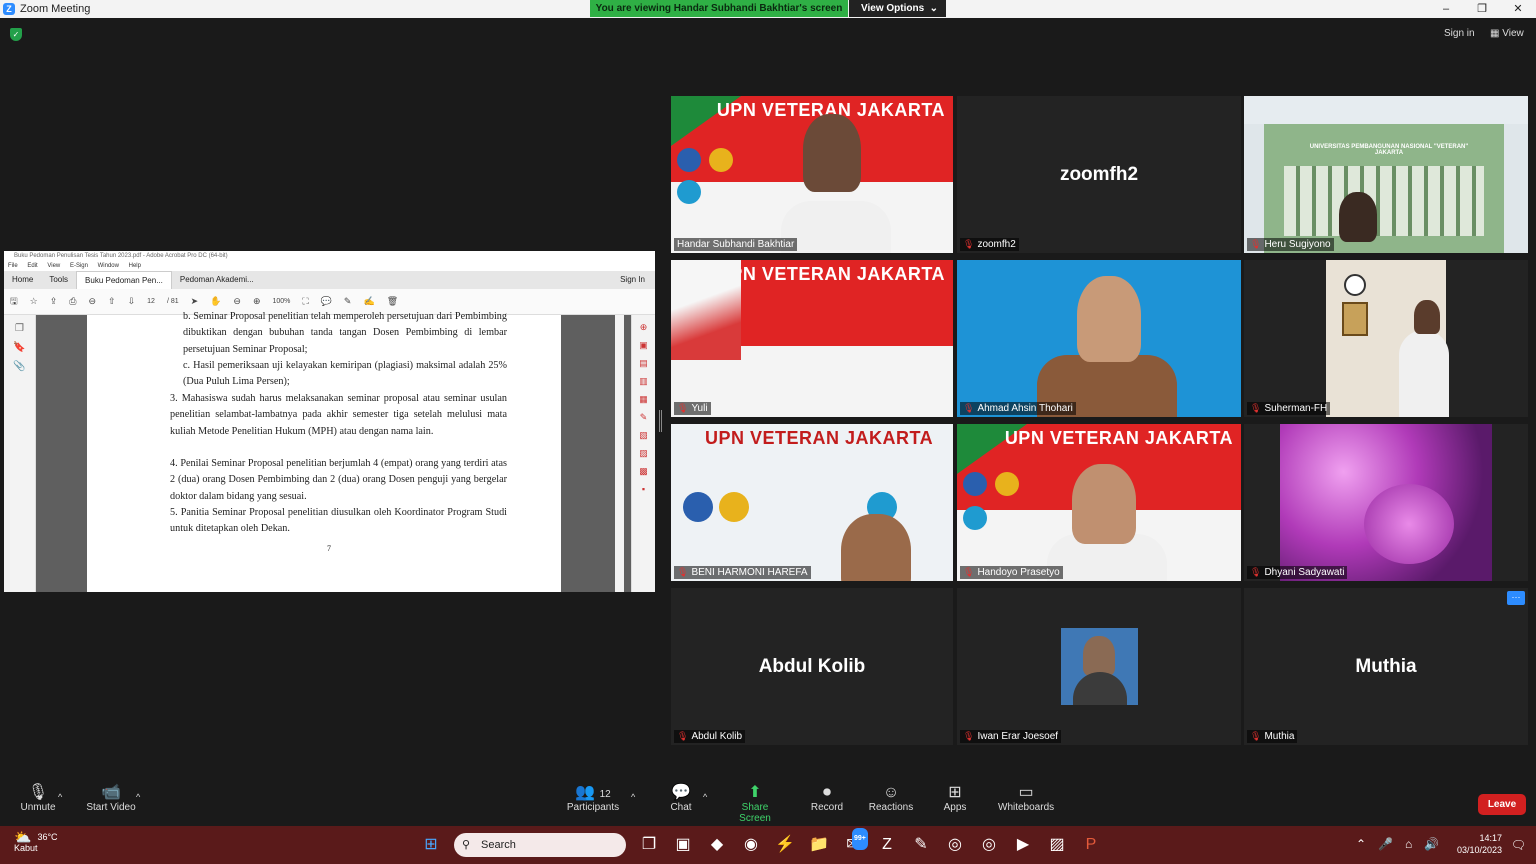 The image size is (1536, 864). Describe the element at coordinates (111, 796) in the screenshot. I see `start-video-button: 📹 Start Video` at that location.